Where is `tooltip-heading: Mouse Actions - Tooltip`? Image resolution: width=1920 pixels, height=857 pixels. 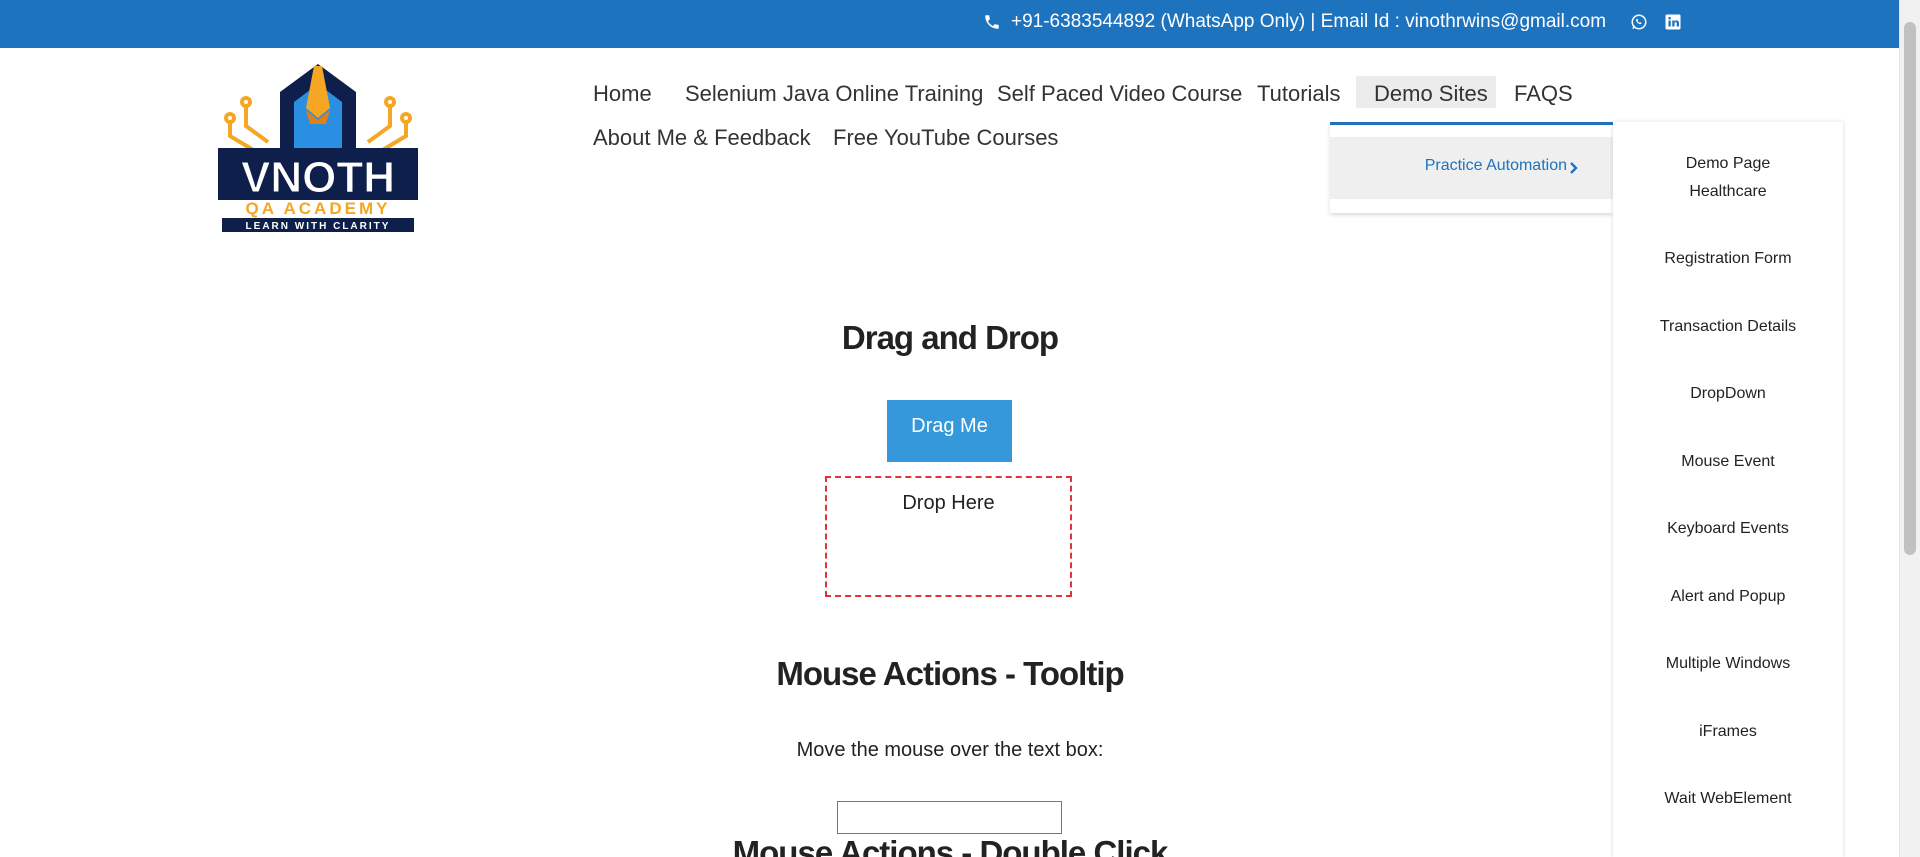 tooltip-heading: Mouse Actions - Tooltip is located at coordinates (950, 673).